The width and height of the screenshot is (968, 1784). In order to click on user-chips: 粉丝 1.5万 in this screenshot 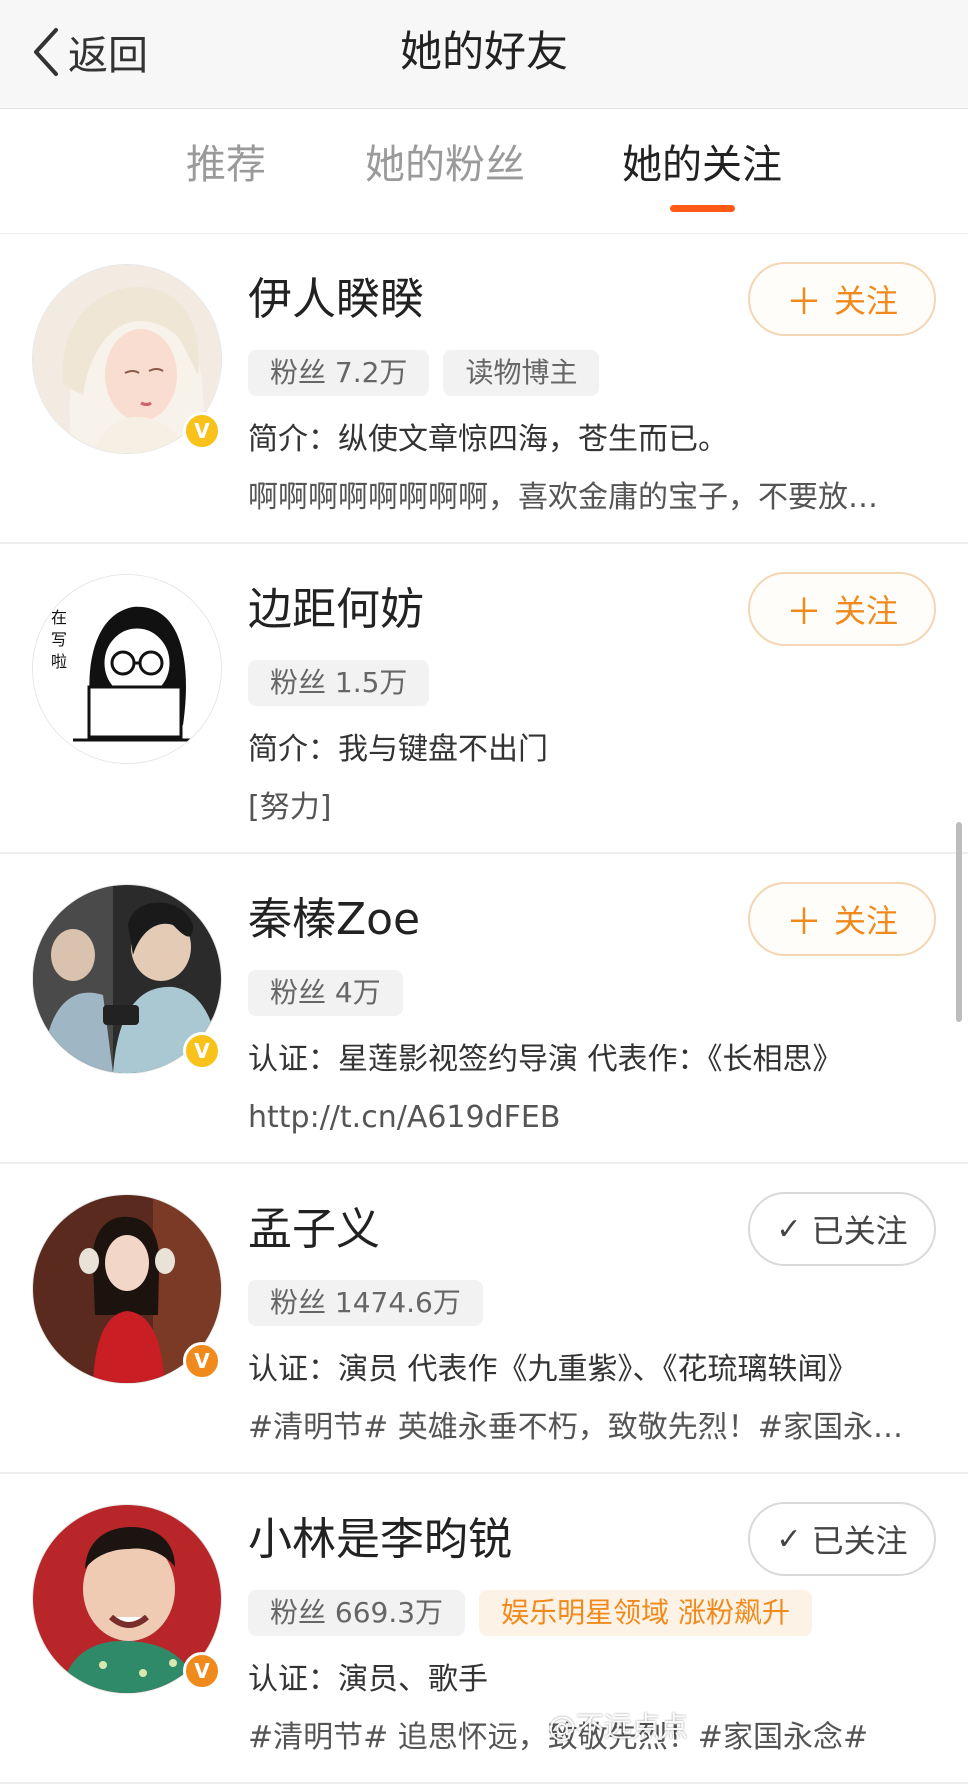, I will do `click(339, 683)`.